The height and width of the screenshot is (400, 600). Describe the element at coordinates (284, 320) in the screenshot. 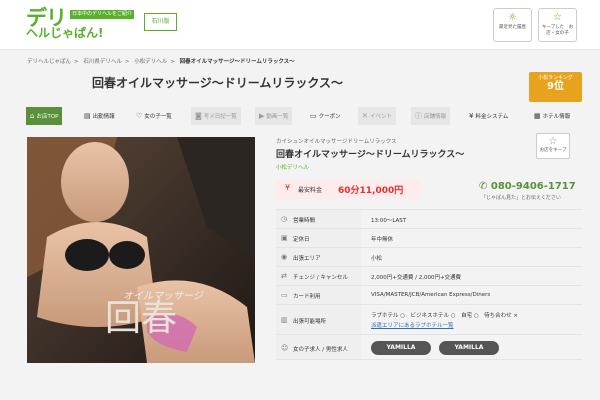

I see `building-icon: ▥` at that location.